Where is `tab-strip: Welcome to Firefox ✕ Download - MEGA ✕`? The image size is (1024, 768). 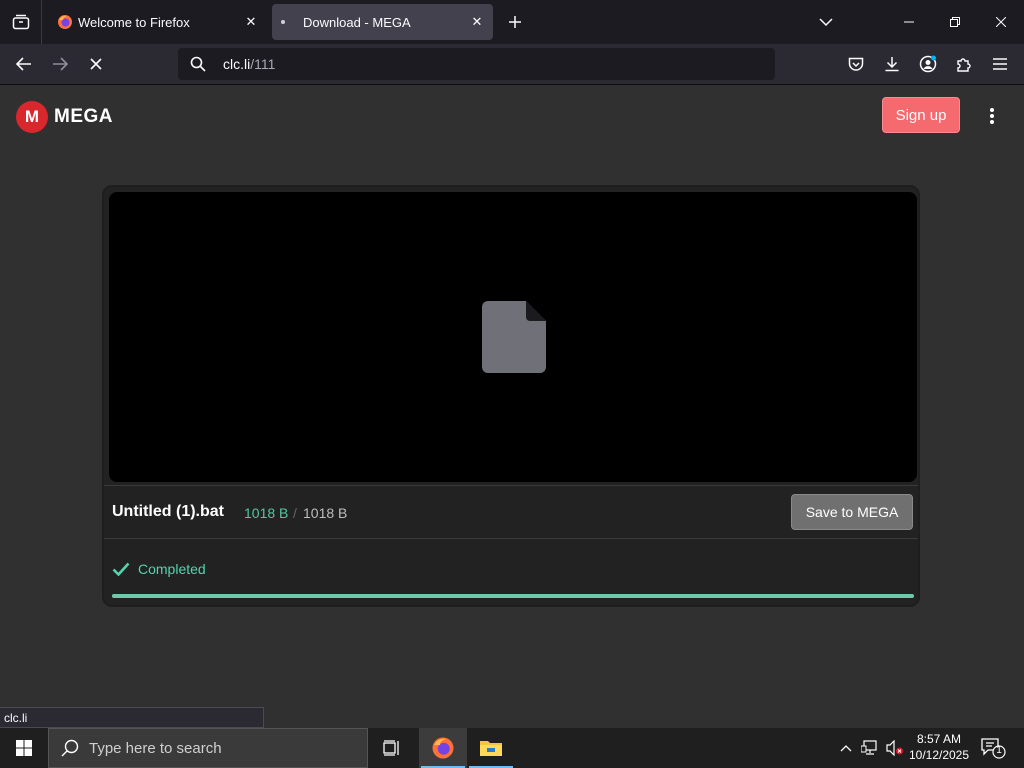 tab-strip: Welcome to Firefox ✕ Download - MEGA ✕ is located at coordinates (512, 22).